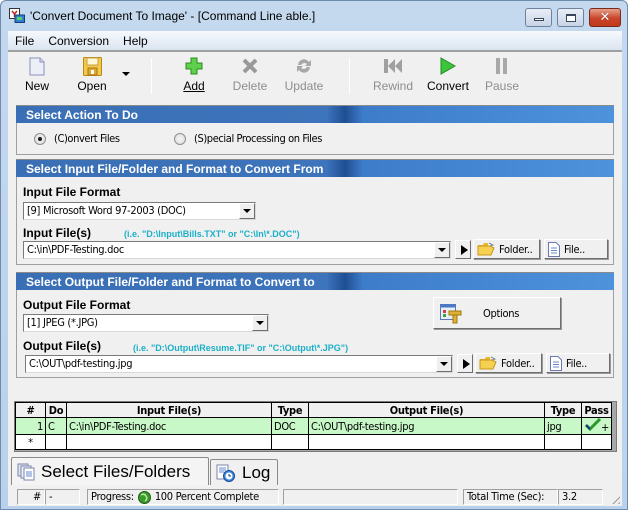 The width and height of the screenshot is (628, 510). I want to click on output-play-button, so click(465, 363).